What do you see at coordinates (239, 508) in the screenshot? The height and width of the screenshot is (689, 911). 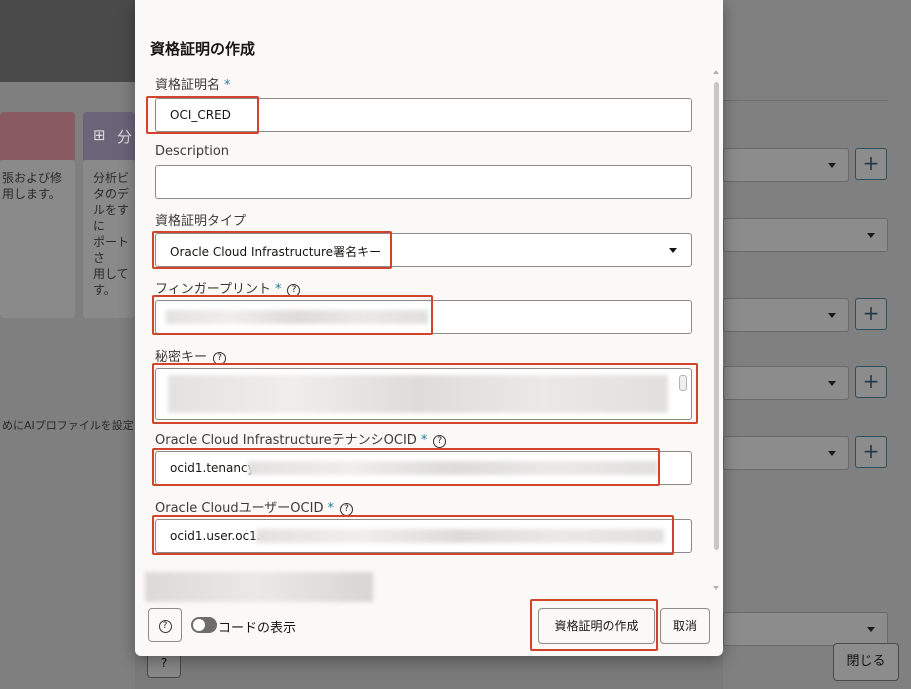 I see `user-ocid-label-text: Oracle CloudユーザーOCID` at bounding box center [239, 508].